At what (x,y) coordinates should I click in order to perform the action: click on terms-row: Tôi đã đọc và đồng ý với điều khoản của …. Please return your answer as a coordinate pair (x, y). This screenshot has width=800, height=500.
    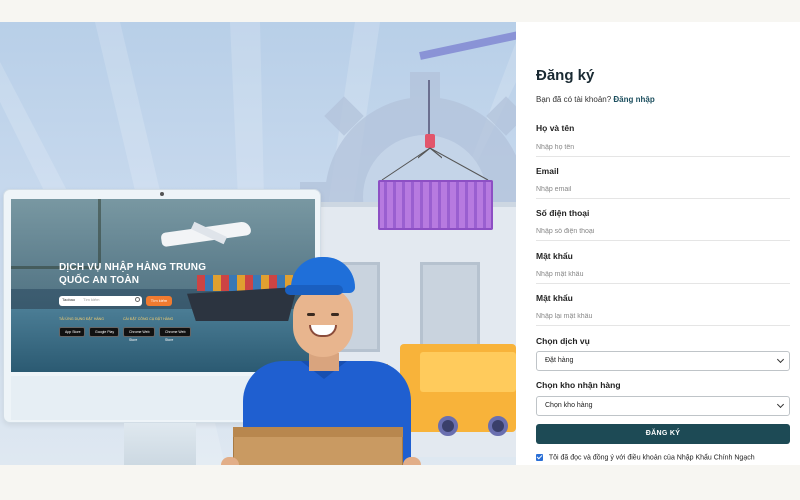
    Looking at the image, I should click on (645, 457).